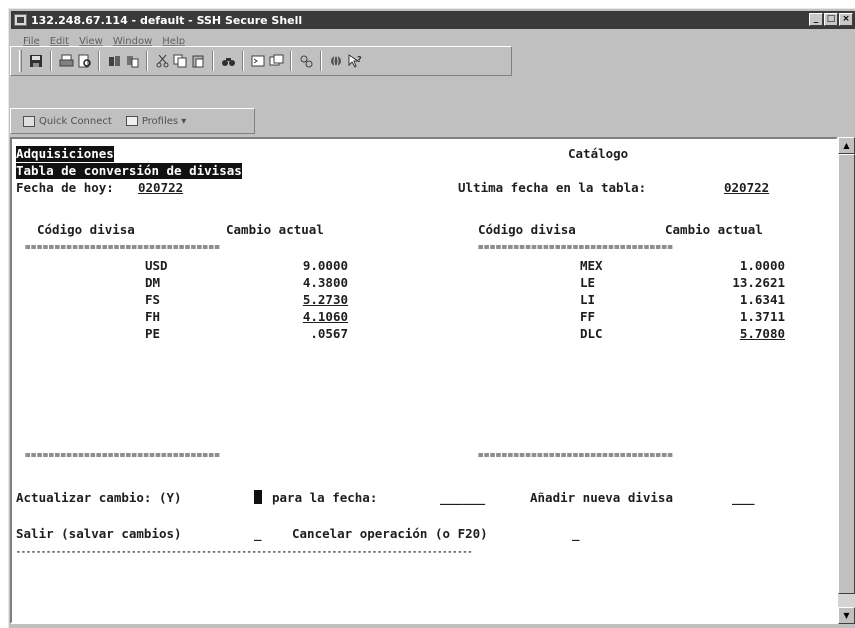 This screenshot has width=855, height=628. What do you see at coordinates (258, 534) in the screenshot?
I see `salir-input: _` at bounding box center [258, 534].